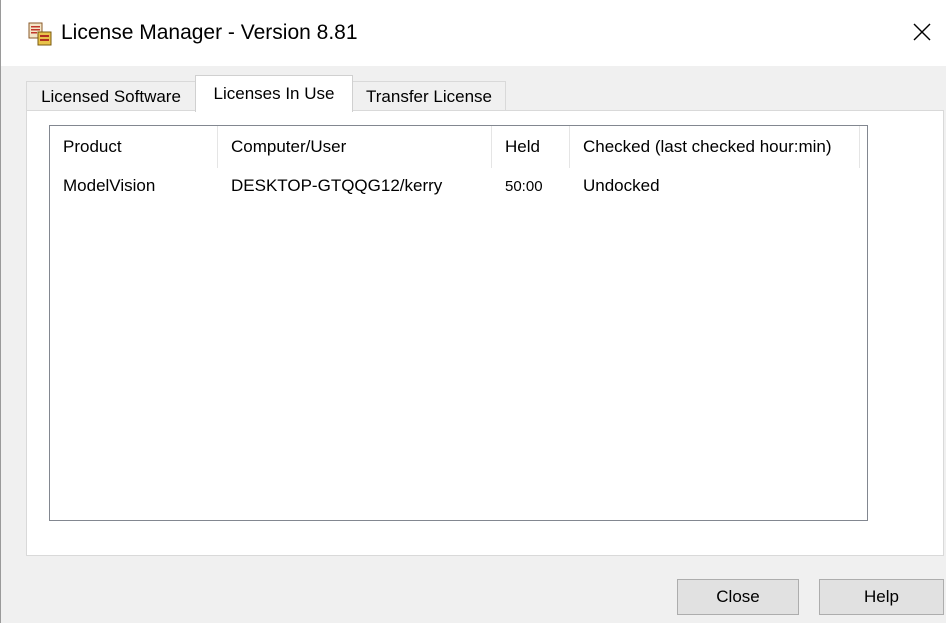 Image resolution: width=946 pixels, height=623 pixels. I want to click on cell-product: ModelVision, so click(109, 185).